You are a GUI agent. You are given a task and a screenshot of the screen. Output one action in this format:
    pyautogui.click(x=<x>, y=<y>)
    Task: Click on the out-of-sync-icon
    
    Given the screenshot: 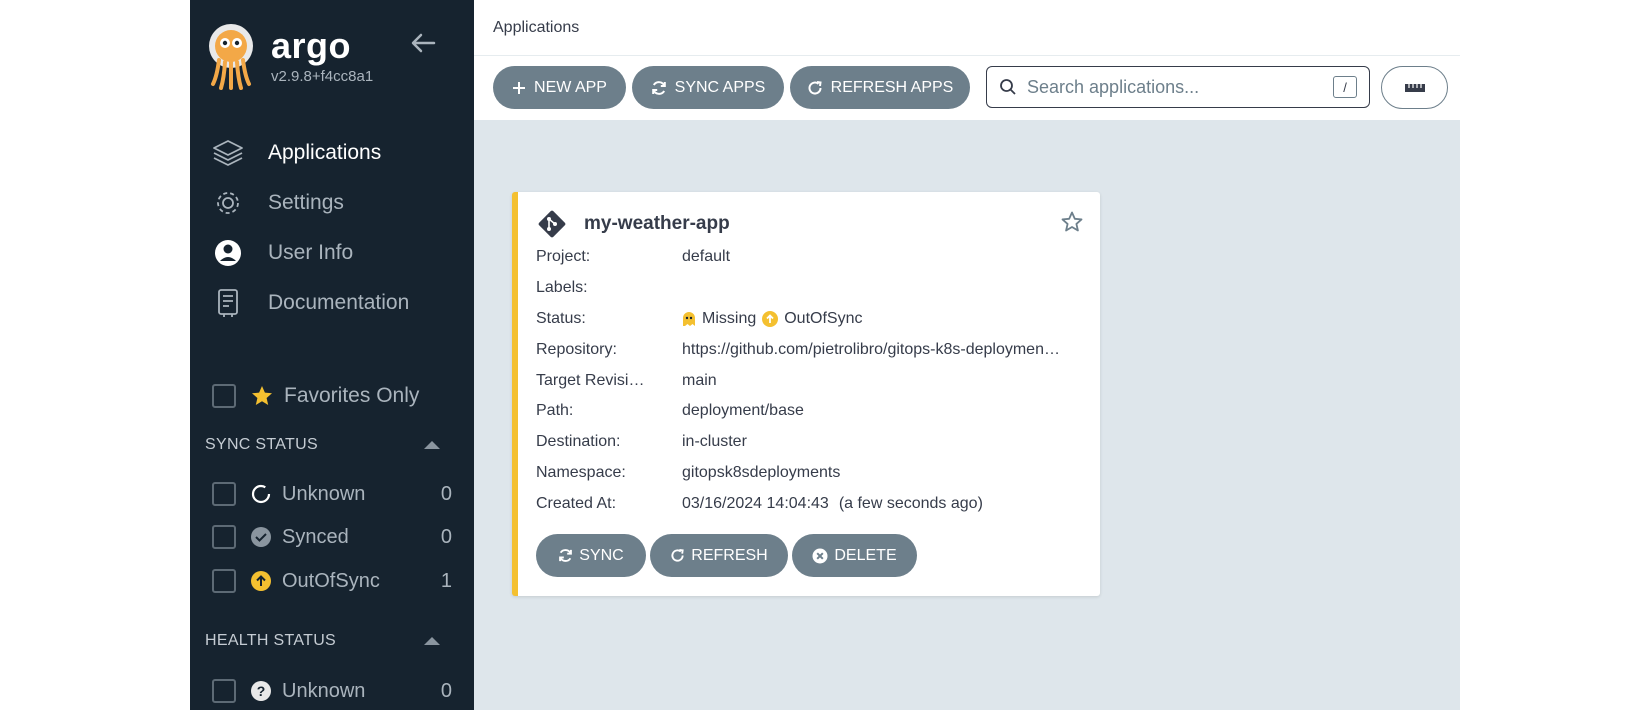 What is the action you would take?
    pyautogui.click(x=770, y=318)
    